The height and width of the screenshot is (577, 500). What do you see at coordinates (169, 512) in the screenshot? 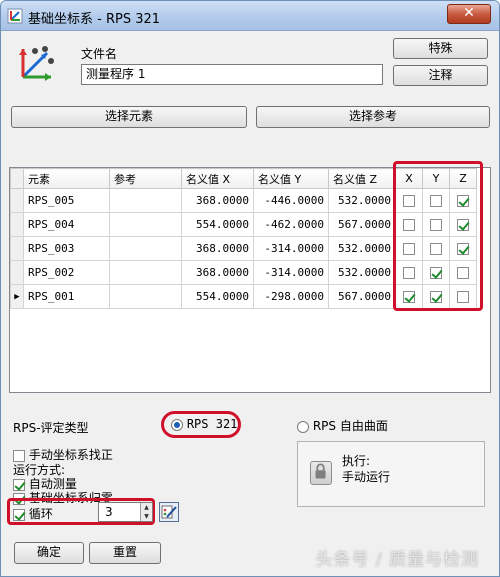
I see `edit-loop-icon` at bounding box center [169, 512].